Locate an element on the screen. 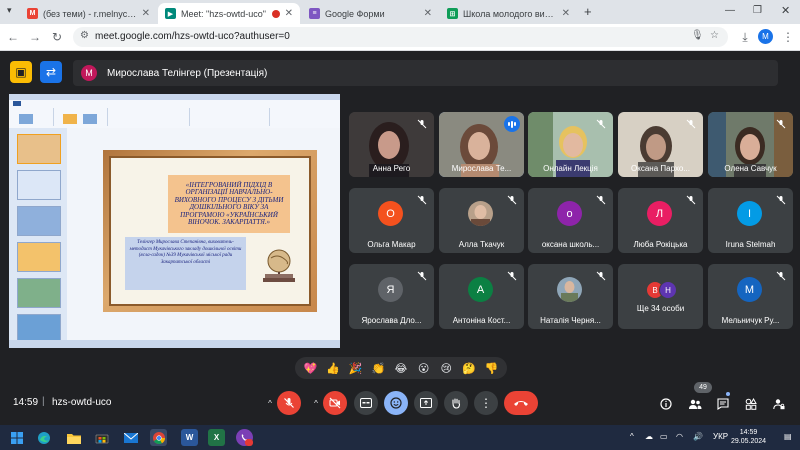  back-icon: ← is located at coordinates (13, 37).